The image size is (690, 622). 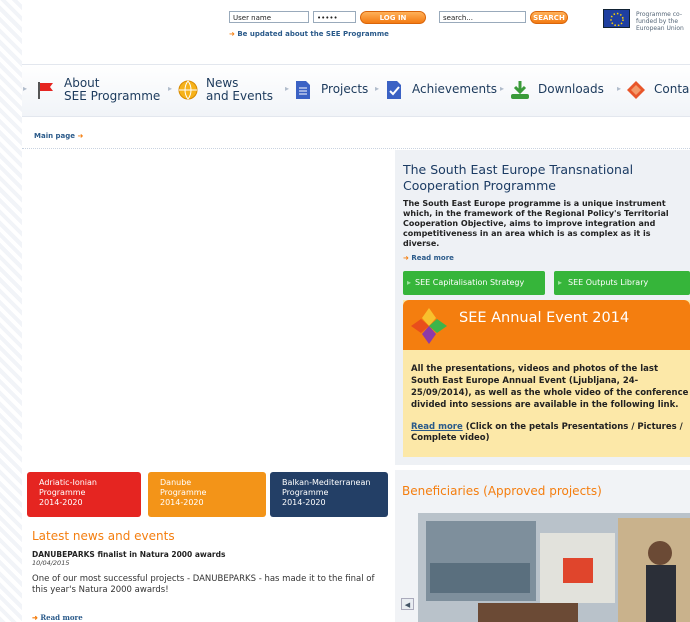 I want to click on annual-event-read-more-link: Read more, so click(x=437, y=427).